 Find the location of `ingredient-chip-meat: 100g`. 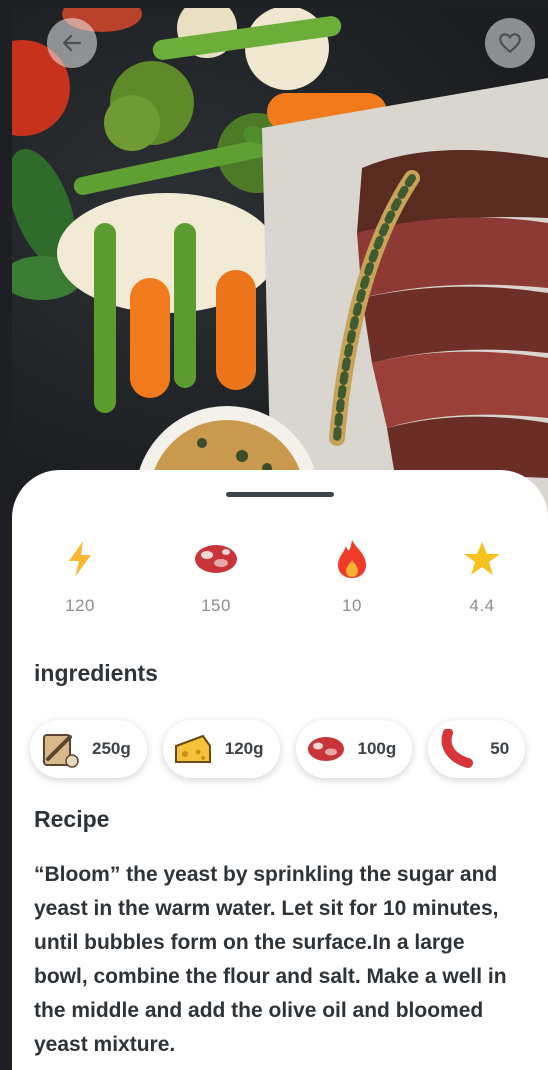

ingredient-chip-meat: 100g is located at coordinates (354, 749).